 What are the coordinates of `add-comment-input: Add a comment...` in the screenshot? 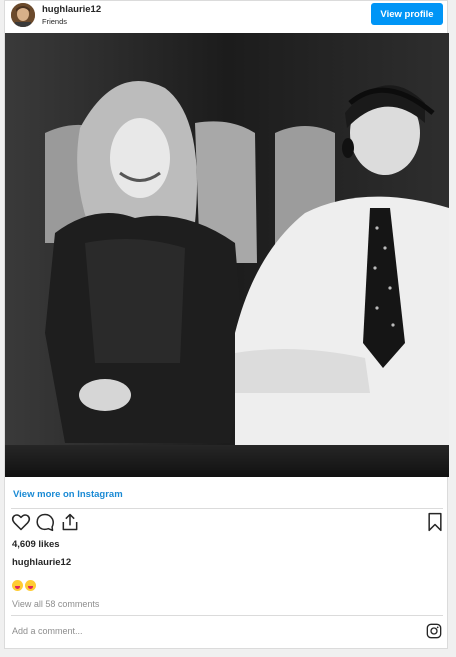 It's located at (47, 631).